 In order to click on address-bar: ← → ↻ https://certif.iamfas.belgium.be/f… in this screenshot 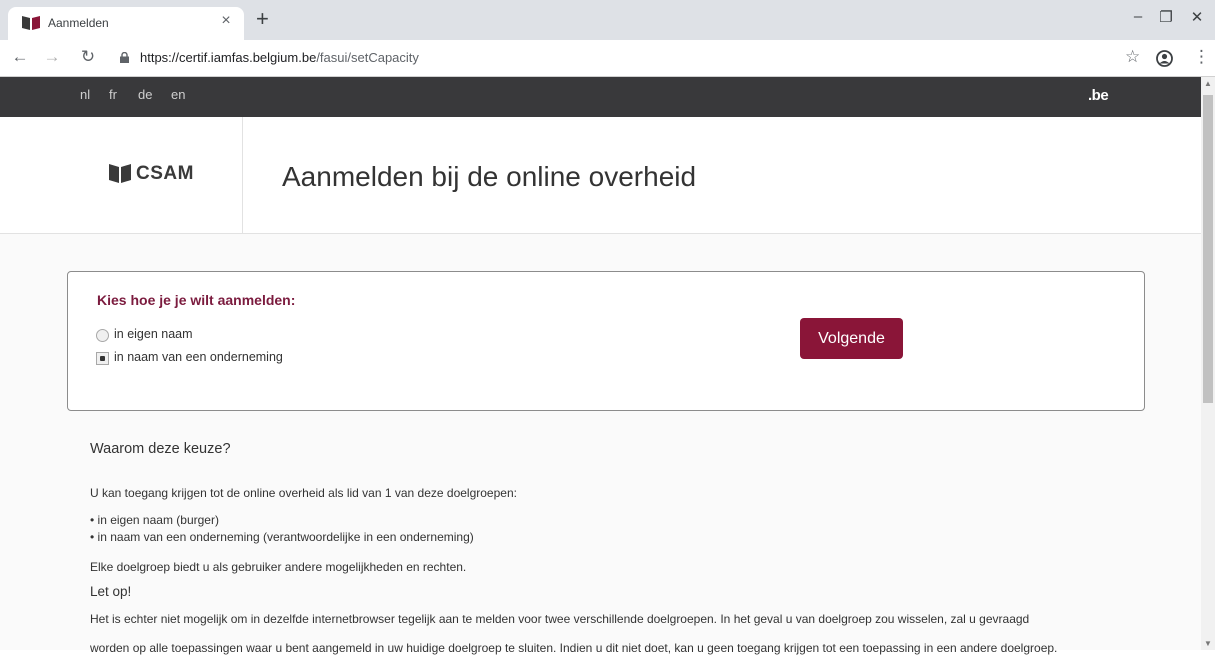, I will do `click(607, 58)`.